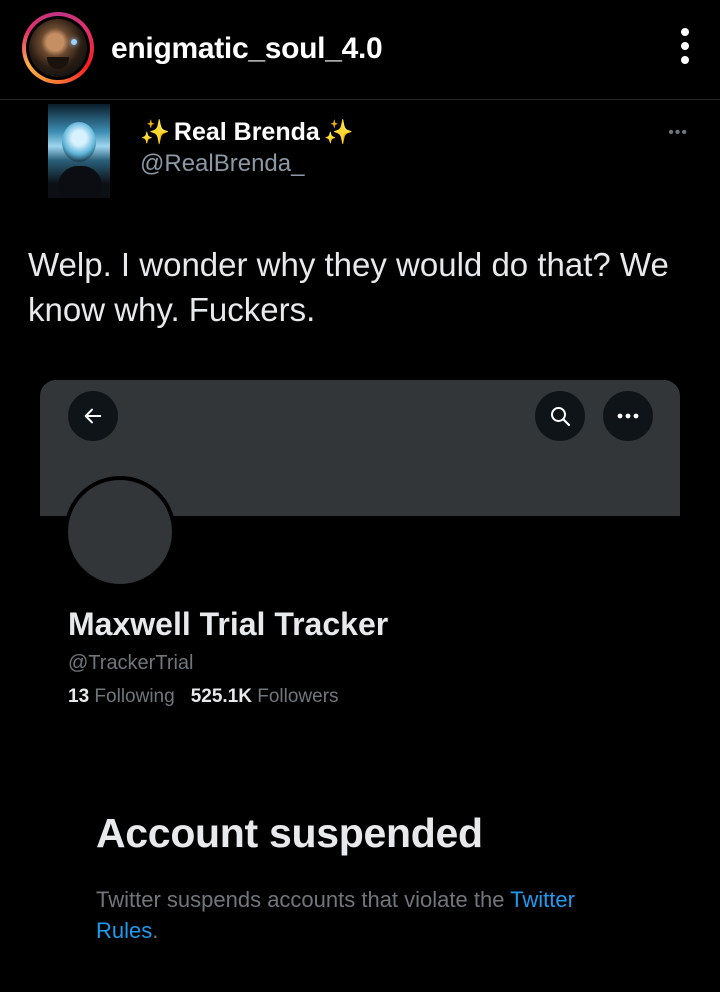 This screenshot has width=720, height=992. I want to click on tweet-display-name: Real Brenda, so click(246, 132).